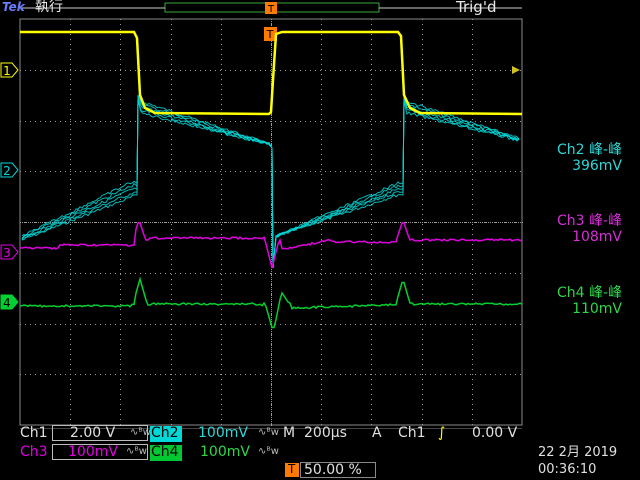  What do you see at coordinates (494, 433) in the screenshot?
I see `trigger-level: 0.00 V` at bounding box center [494, 433].